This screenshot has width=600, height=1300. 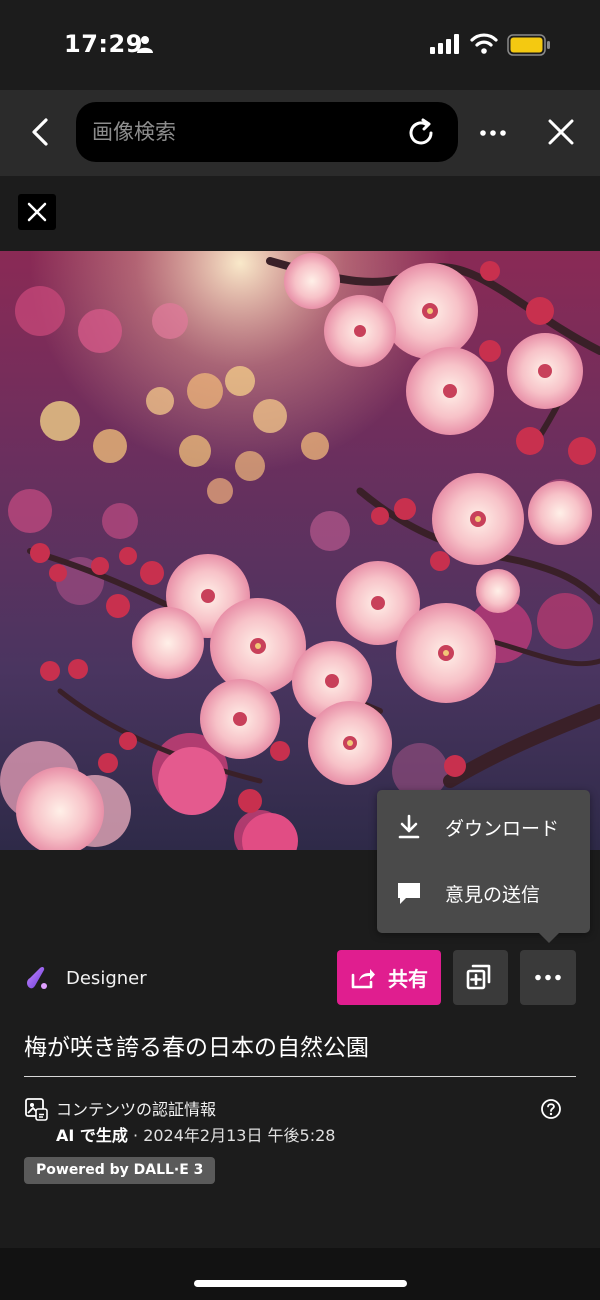 I want to click on share-icon, so click(x=363, y=978).